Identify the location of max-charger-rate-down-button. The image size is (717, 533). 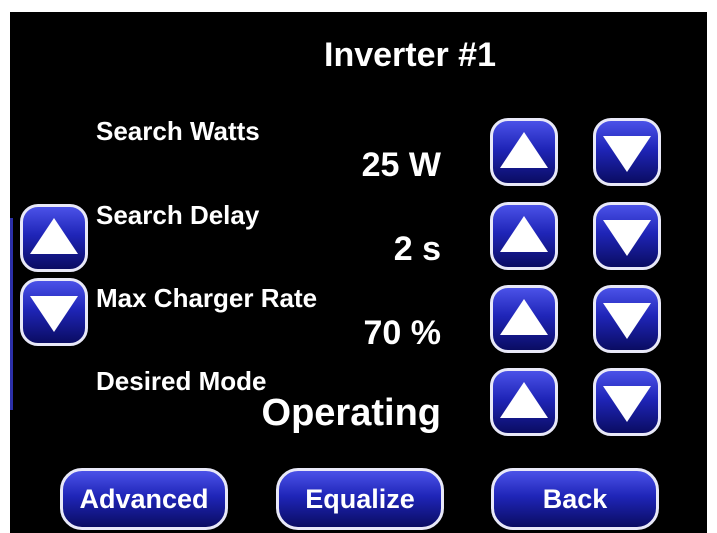
(627, 319).